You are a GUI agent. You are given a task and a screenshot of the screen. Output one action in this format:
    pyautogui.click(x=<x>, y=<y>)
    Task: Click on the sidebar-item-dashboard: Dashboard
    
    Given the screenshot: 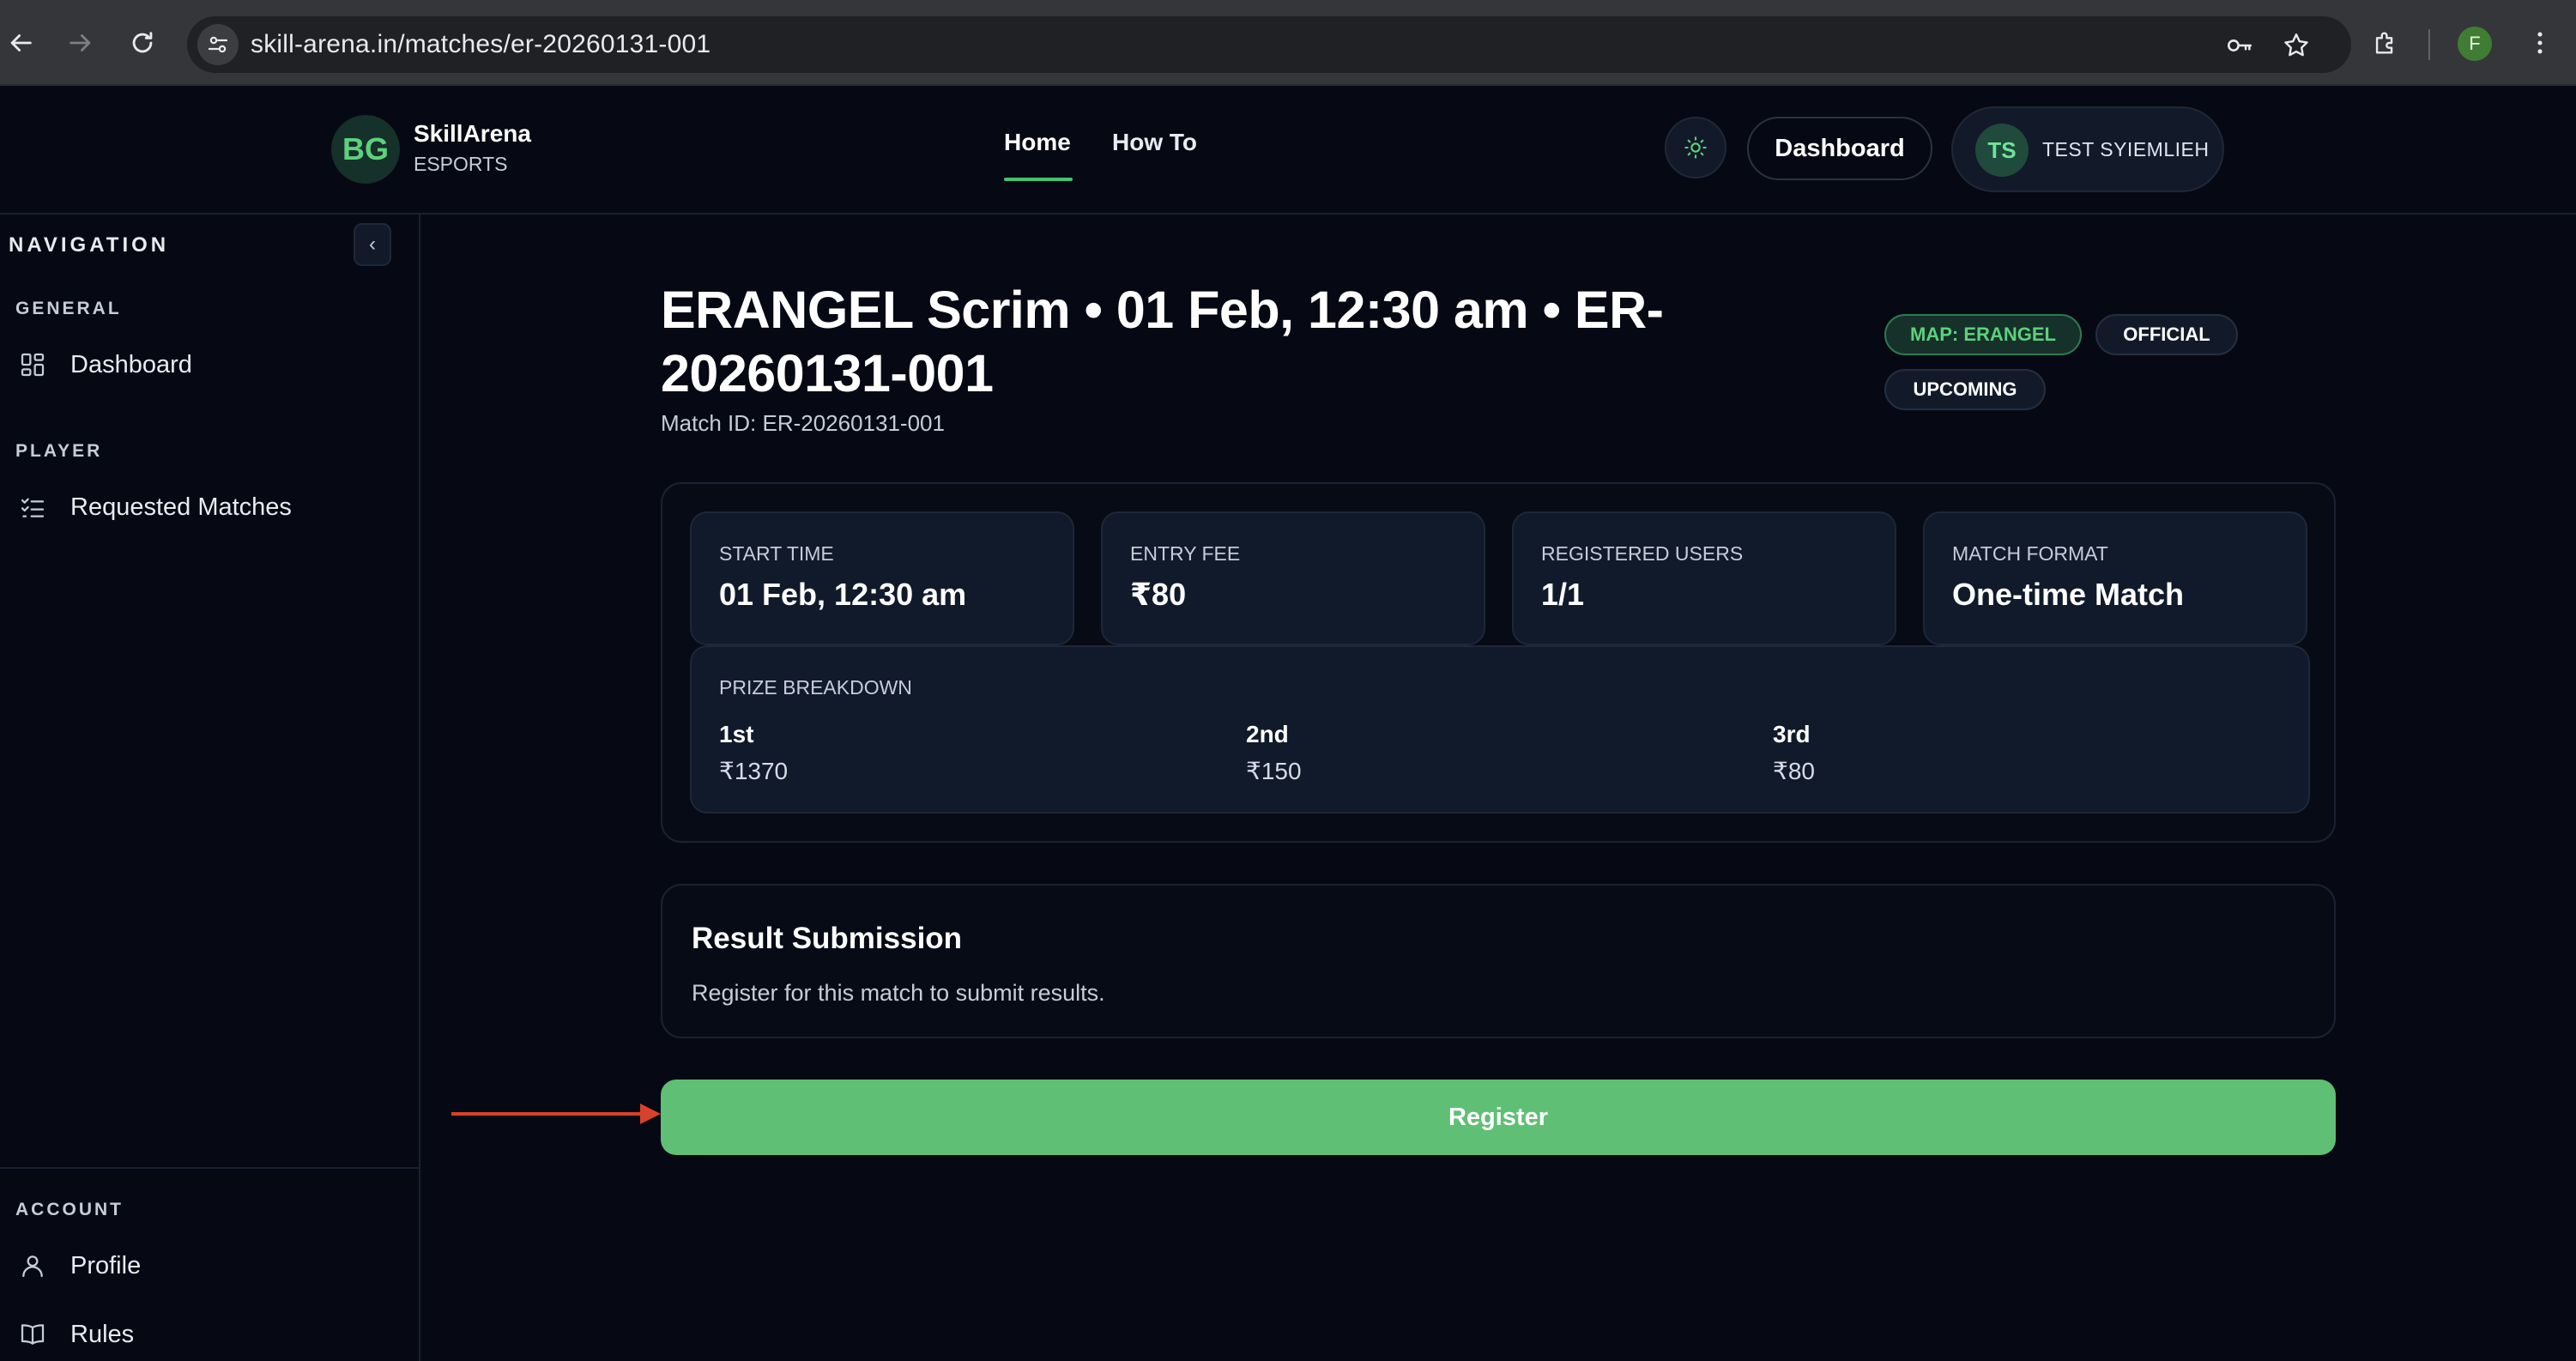 What is the action you would take?
    pyautogui.click(x=204, y=364)
    